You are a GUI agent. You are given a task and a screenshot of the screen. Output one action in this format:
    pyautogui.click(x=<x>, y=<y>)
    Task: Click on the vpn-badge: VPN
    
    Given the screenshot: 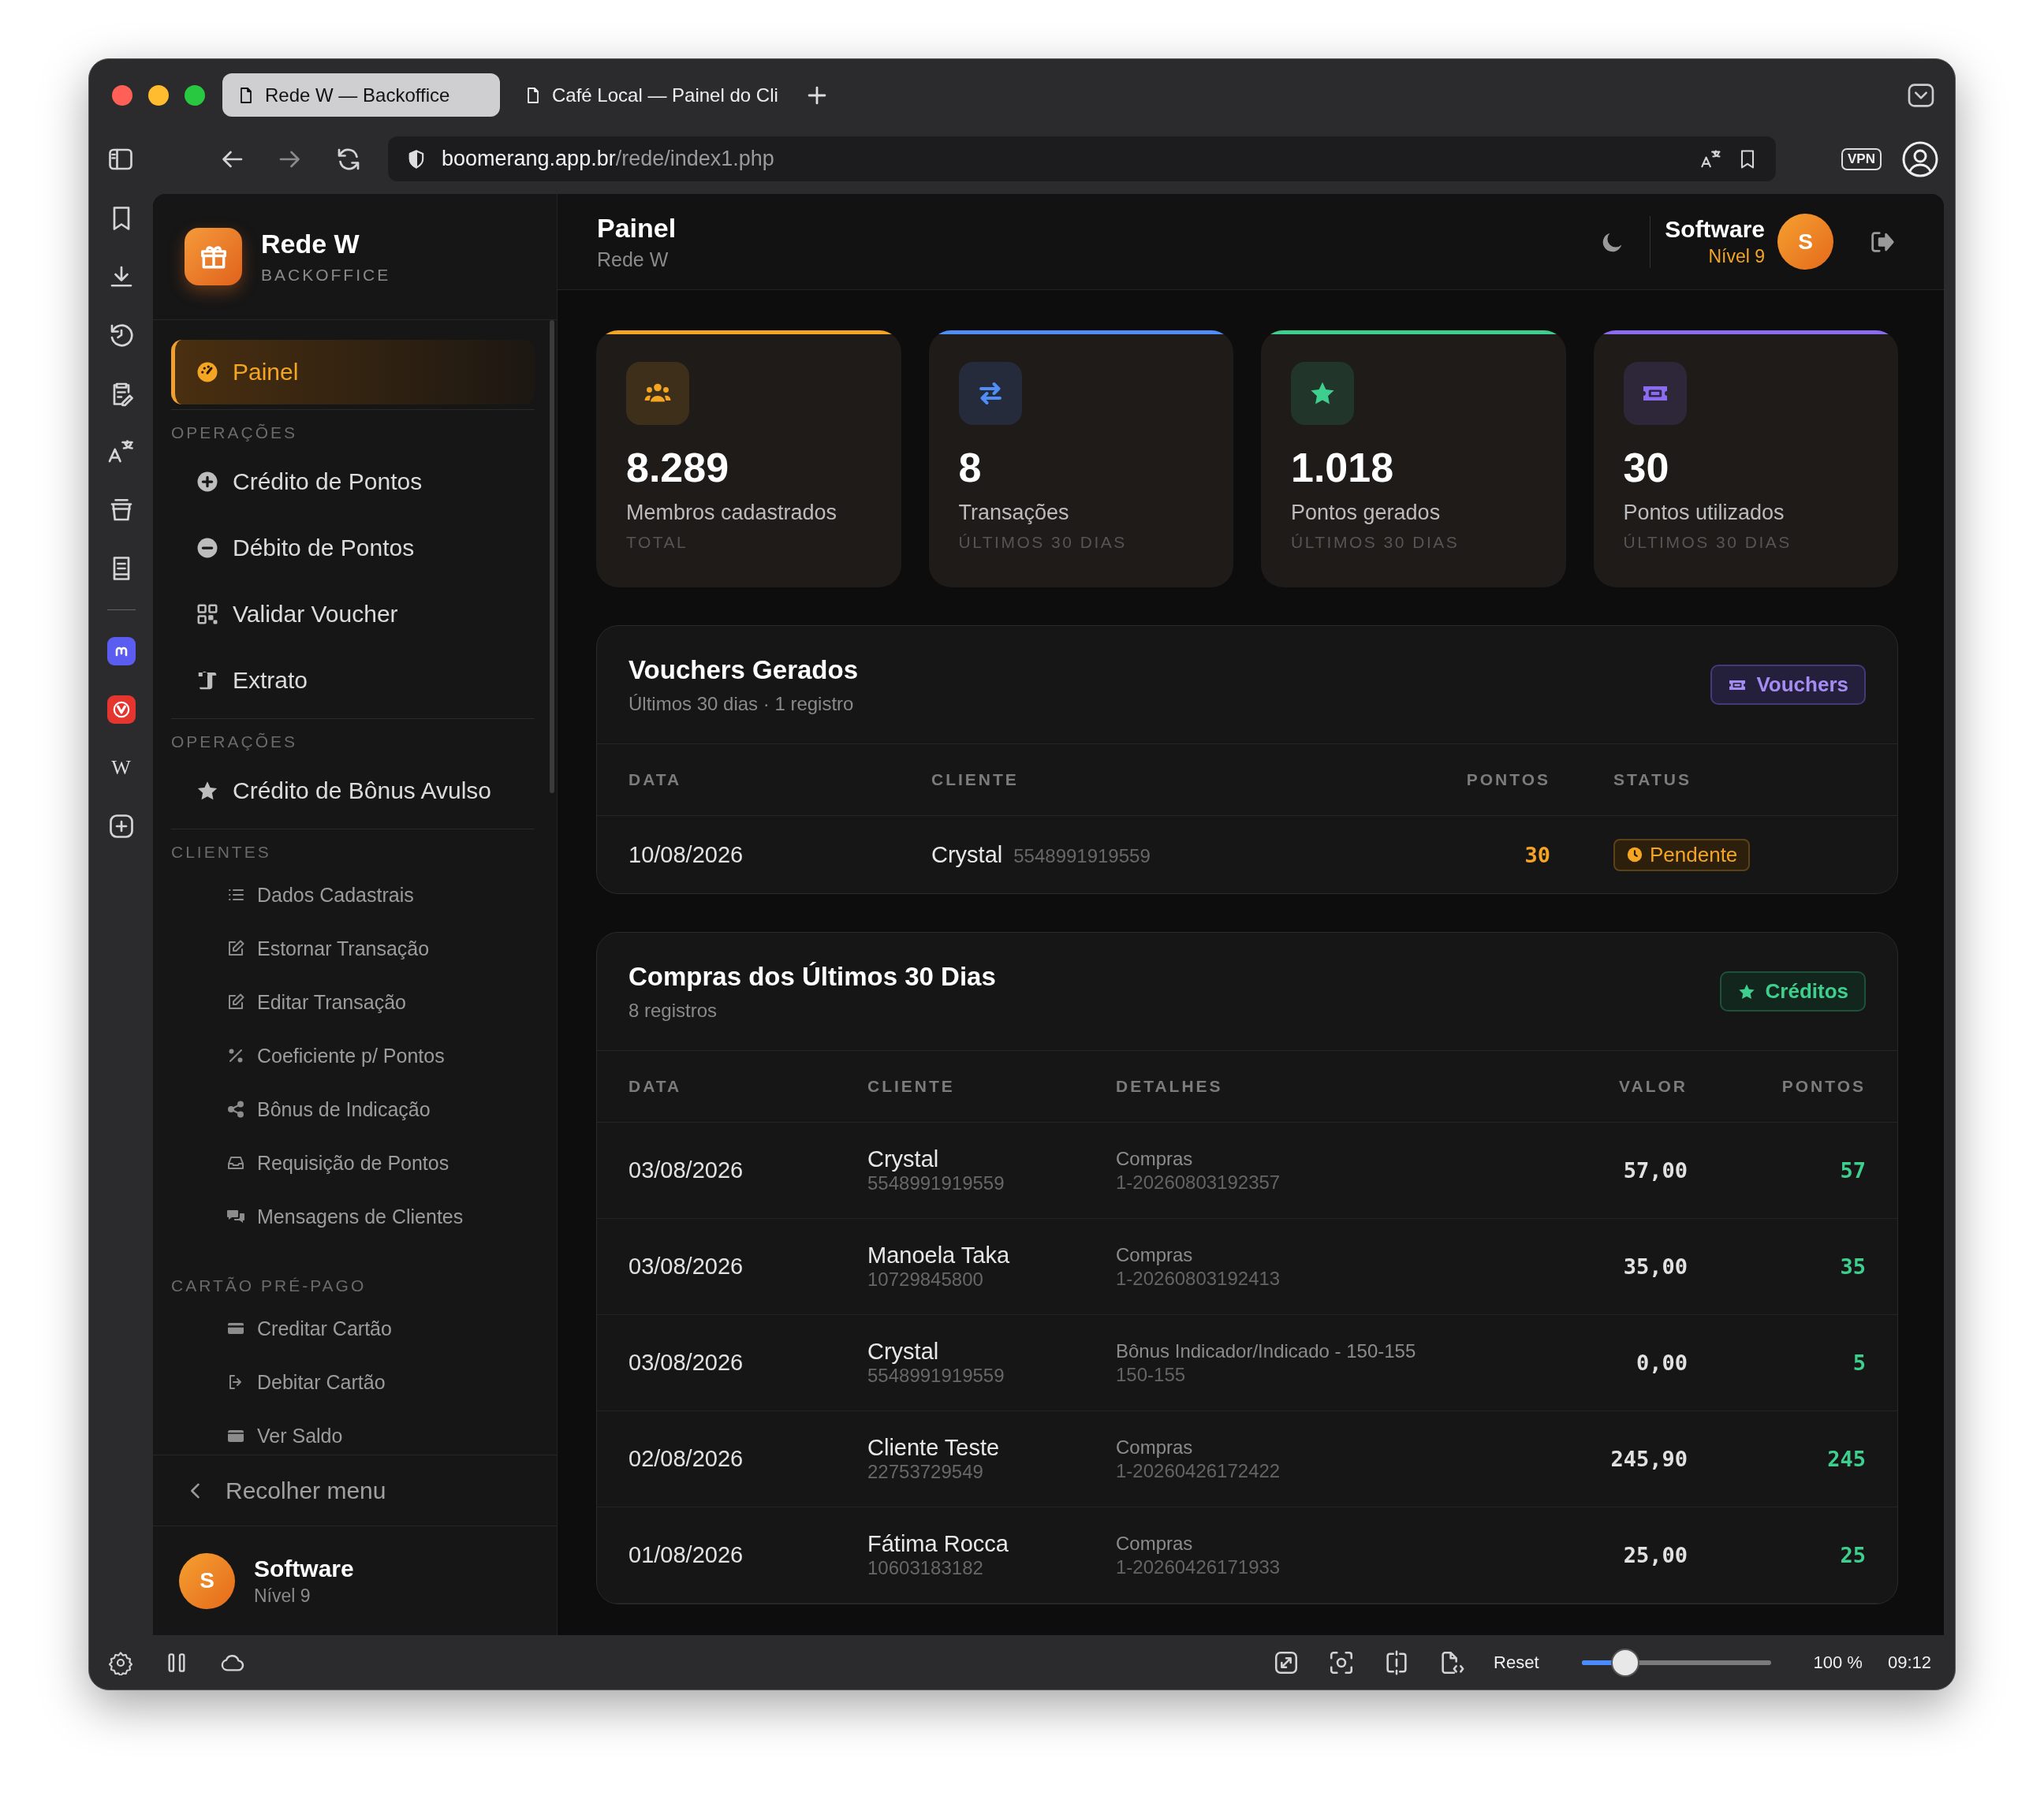 What is the action you would take?
    pyautogui.click(x=1861, y=158)
    